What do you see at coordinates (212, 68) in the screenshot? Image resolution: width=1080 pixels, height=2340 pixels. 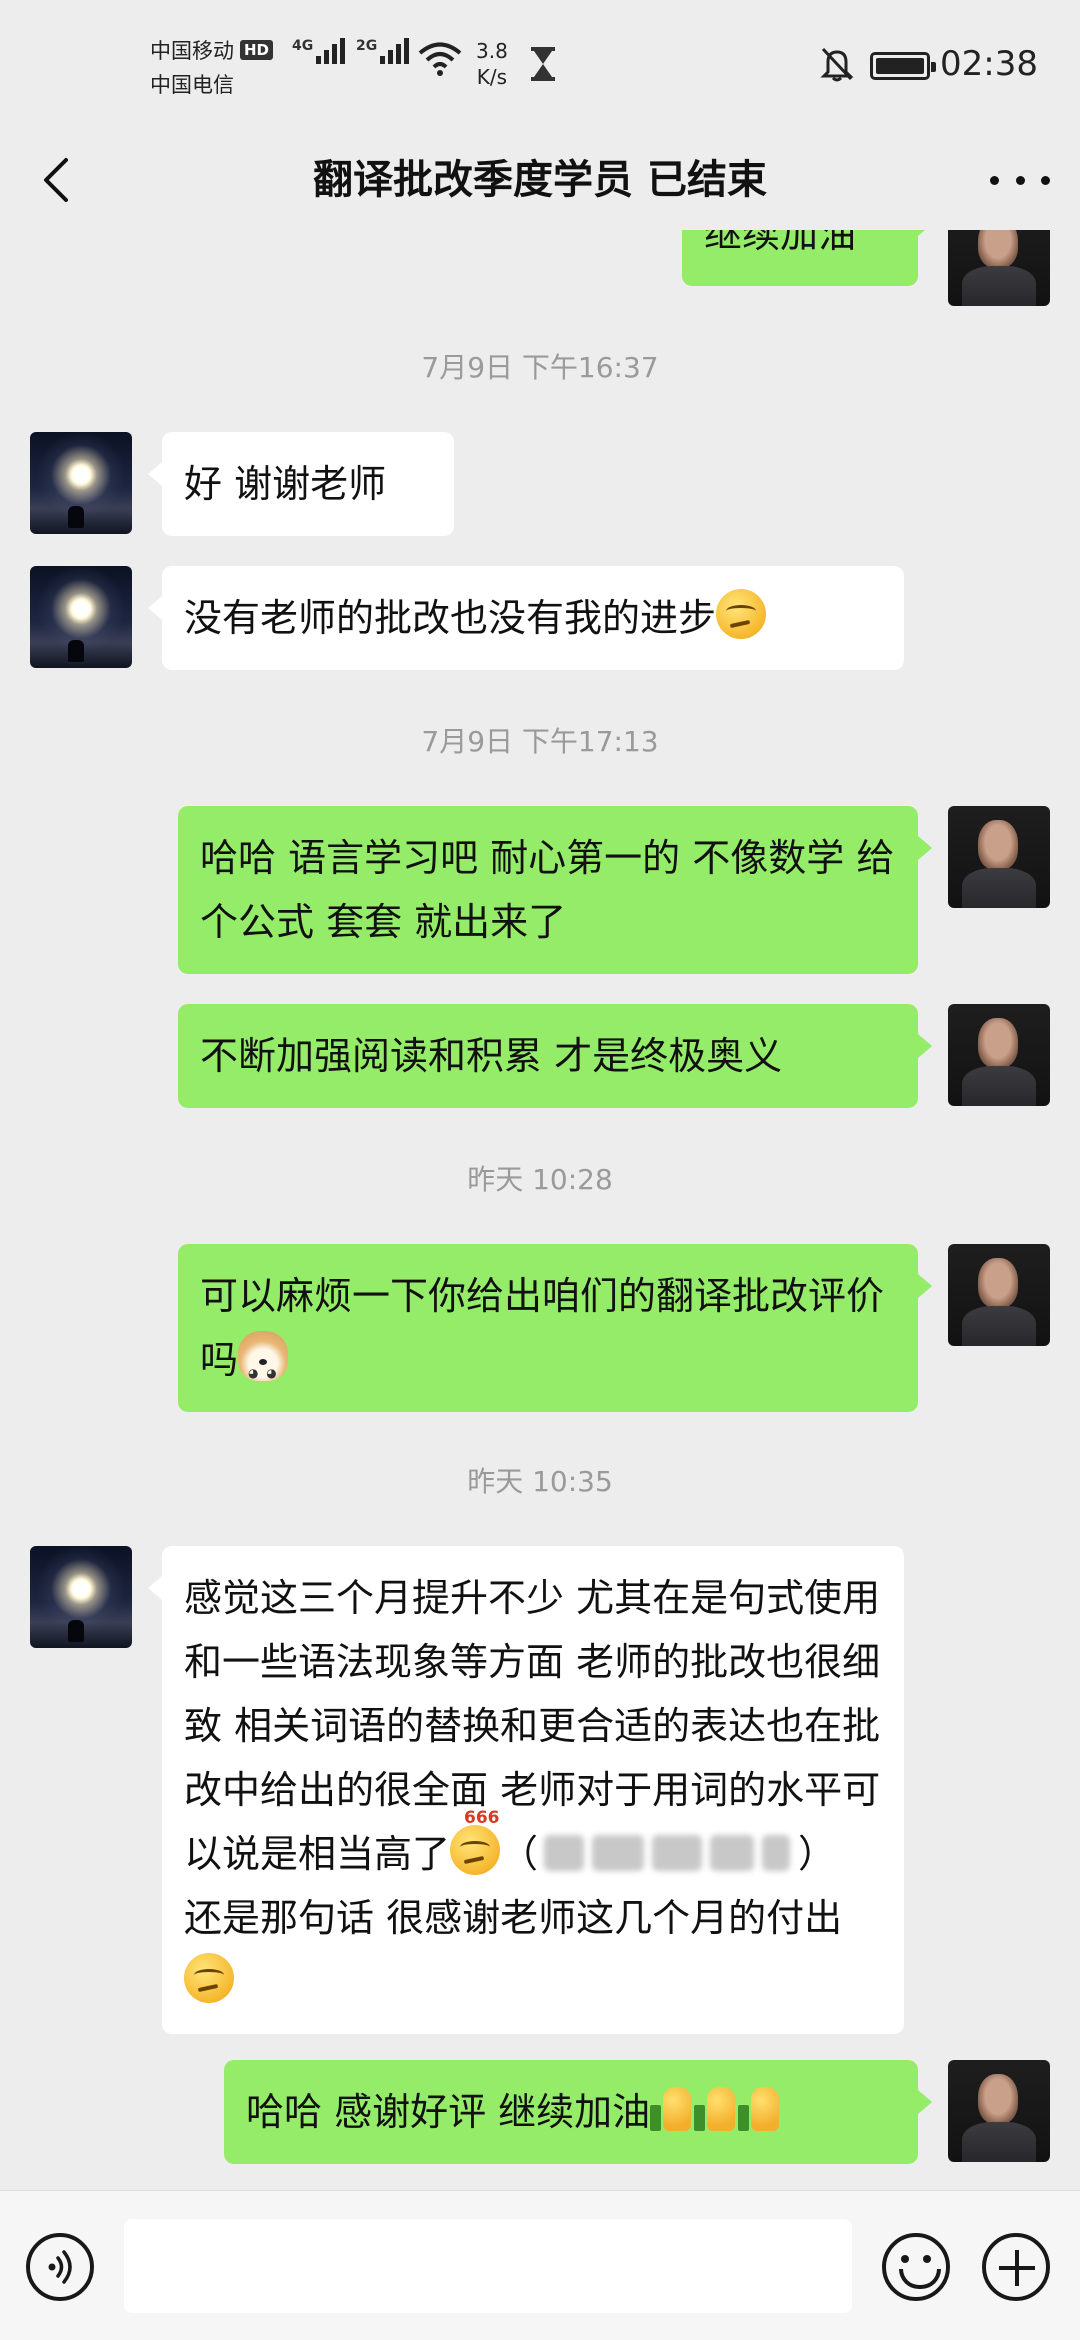 I see `carrier-info: 中国移动 HD 中国电信` at bounding box center [212, 68].